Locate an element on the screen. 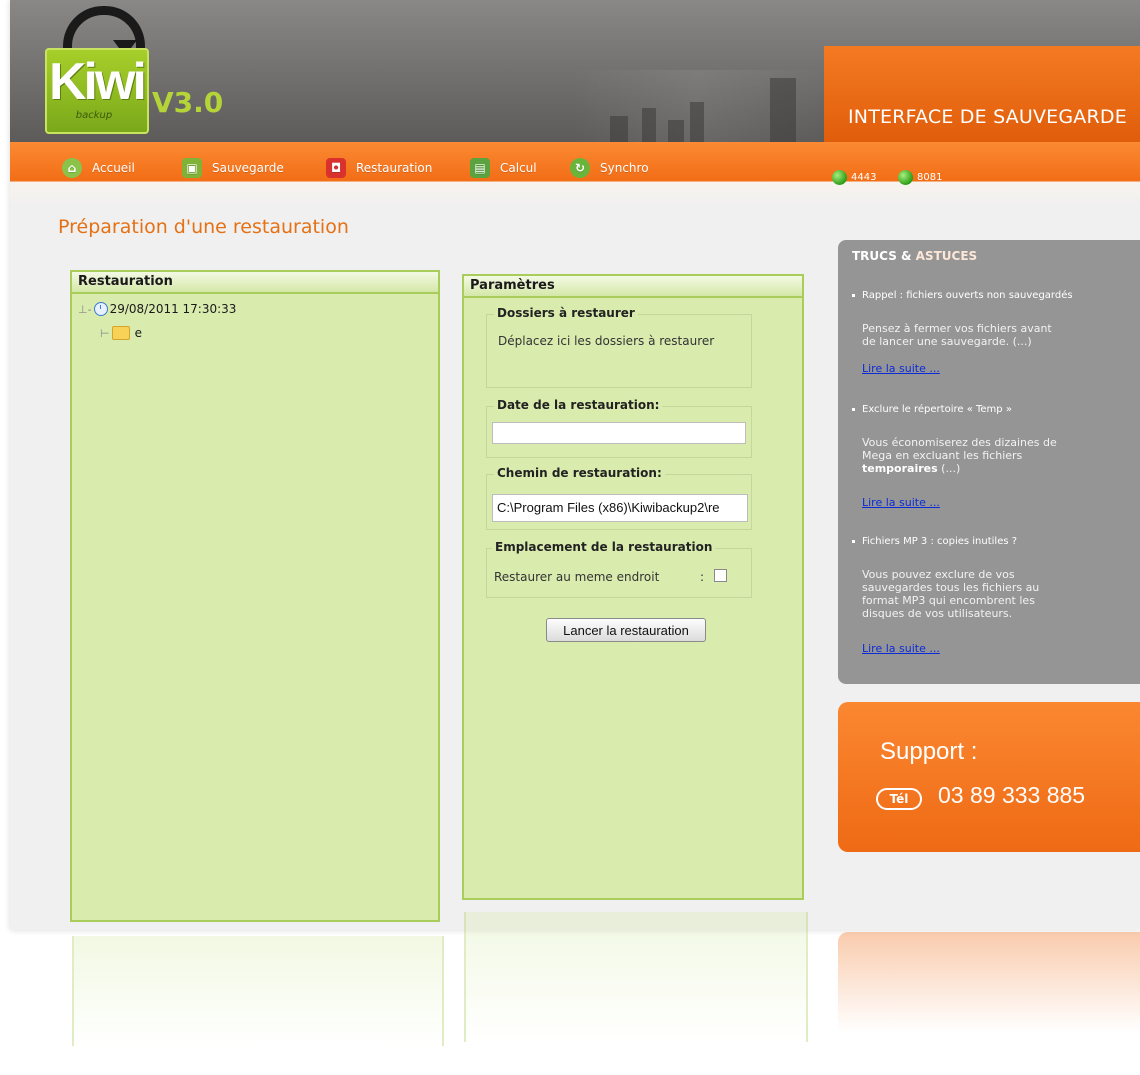  backup-icon: ▣ is located at coordinates (192, 168).